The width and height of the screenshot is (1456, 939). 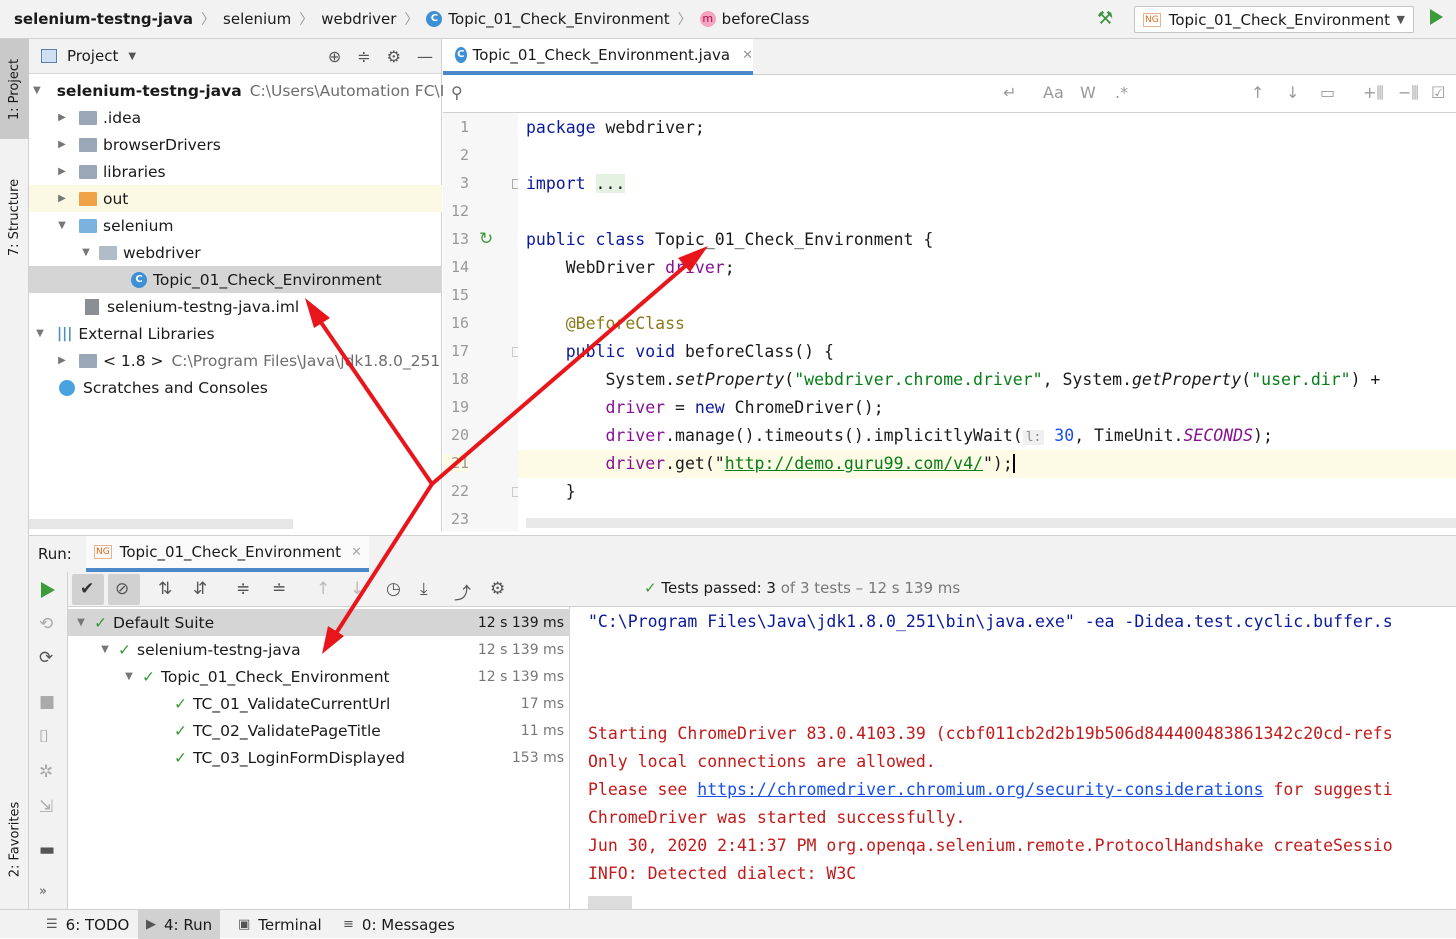 What do you see at coordinates (762, 761) in the screenshot?
I see `console-line: Only local connections are allowed.` at bounding box center [762, 761].